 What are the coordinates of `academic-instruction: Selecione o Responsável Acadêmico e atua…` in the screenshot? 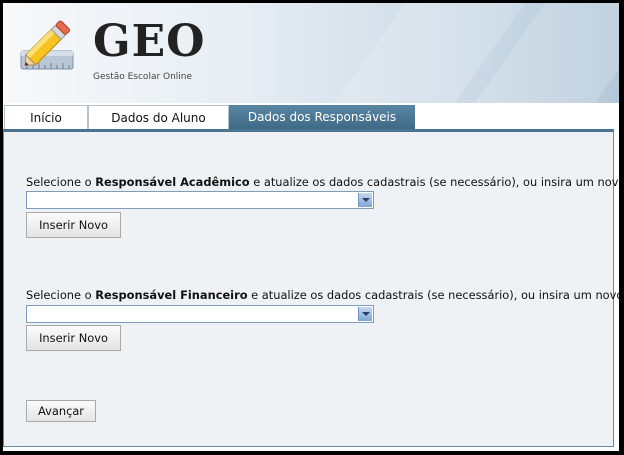 It's located at (322, 182).